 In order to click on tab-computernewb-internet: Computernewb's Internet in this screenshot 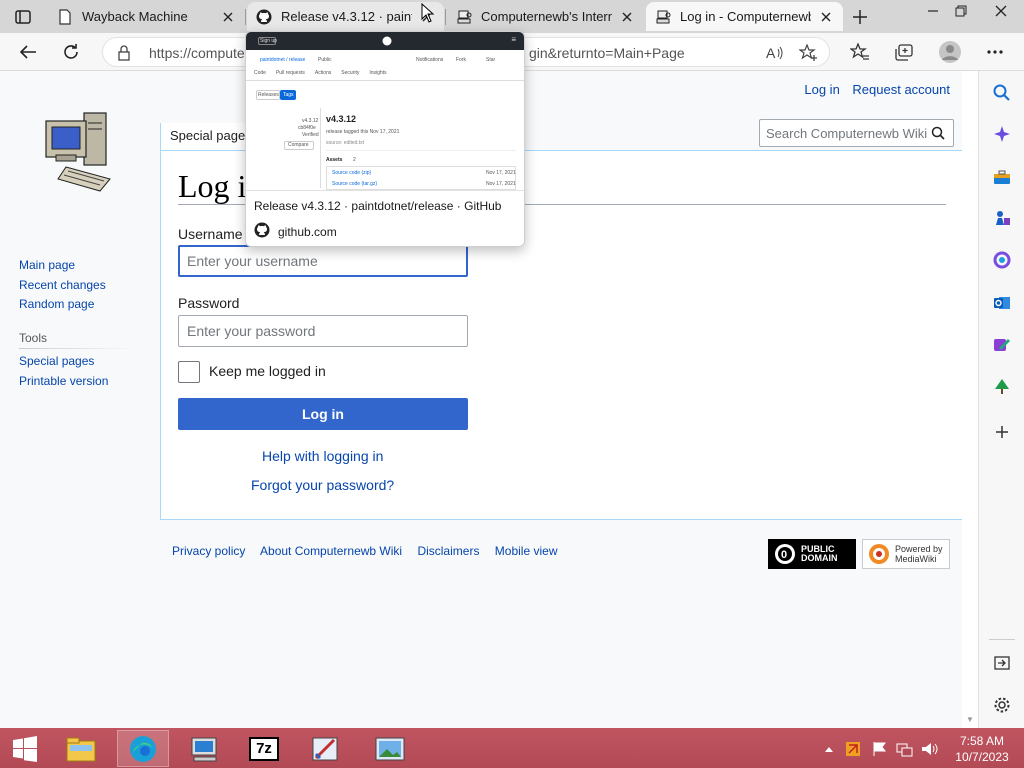, I will do `click(545, 16)`.